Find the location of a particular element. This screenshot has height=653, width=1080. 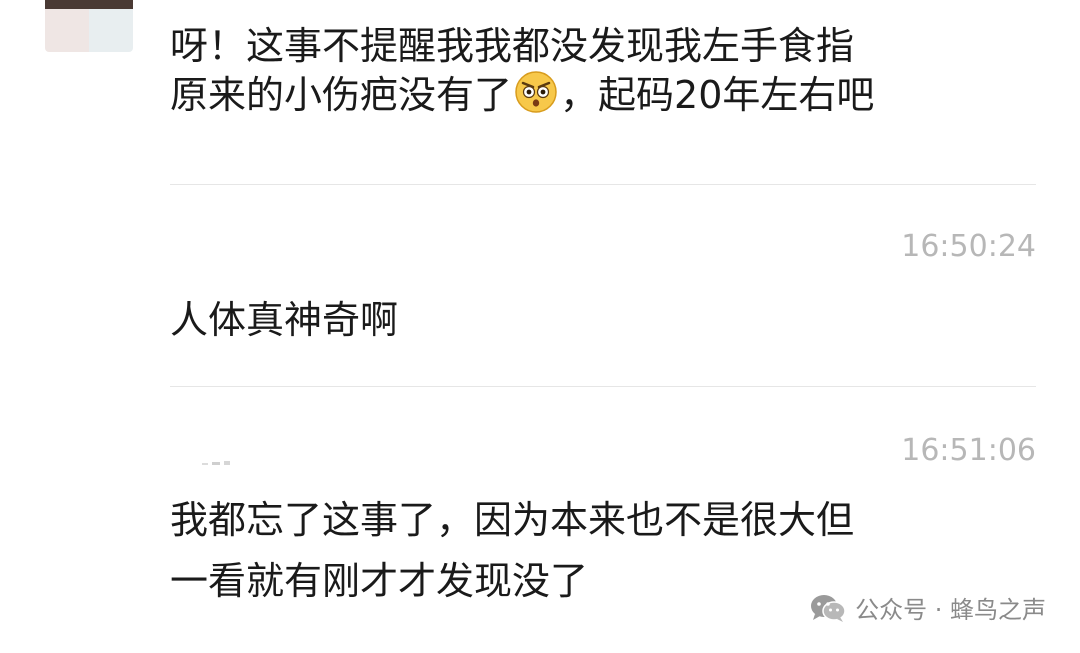

chat-message: 呀！这事不提醒我我都没发现我左手食指 原来的小伤疤没有了 ，起码20年左右吧 is located at coordinates (600, 70).